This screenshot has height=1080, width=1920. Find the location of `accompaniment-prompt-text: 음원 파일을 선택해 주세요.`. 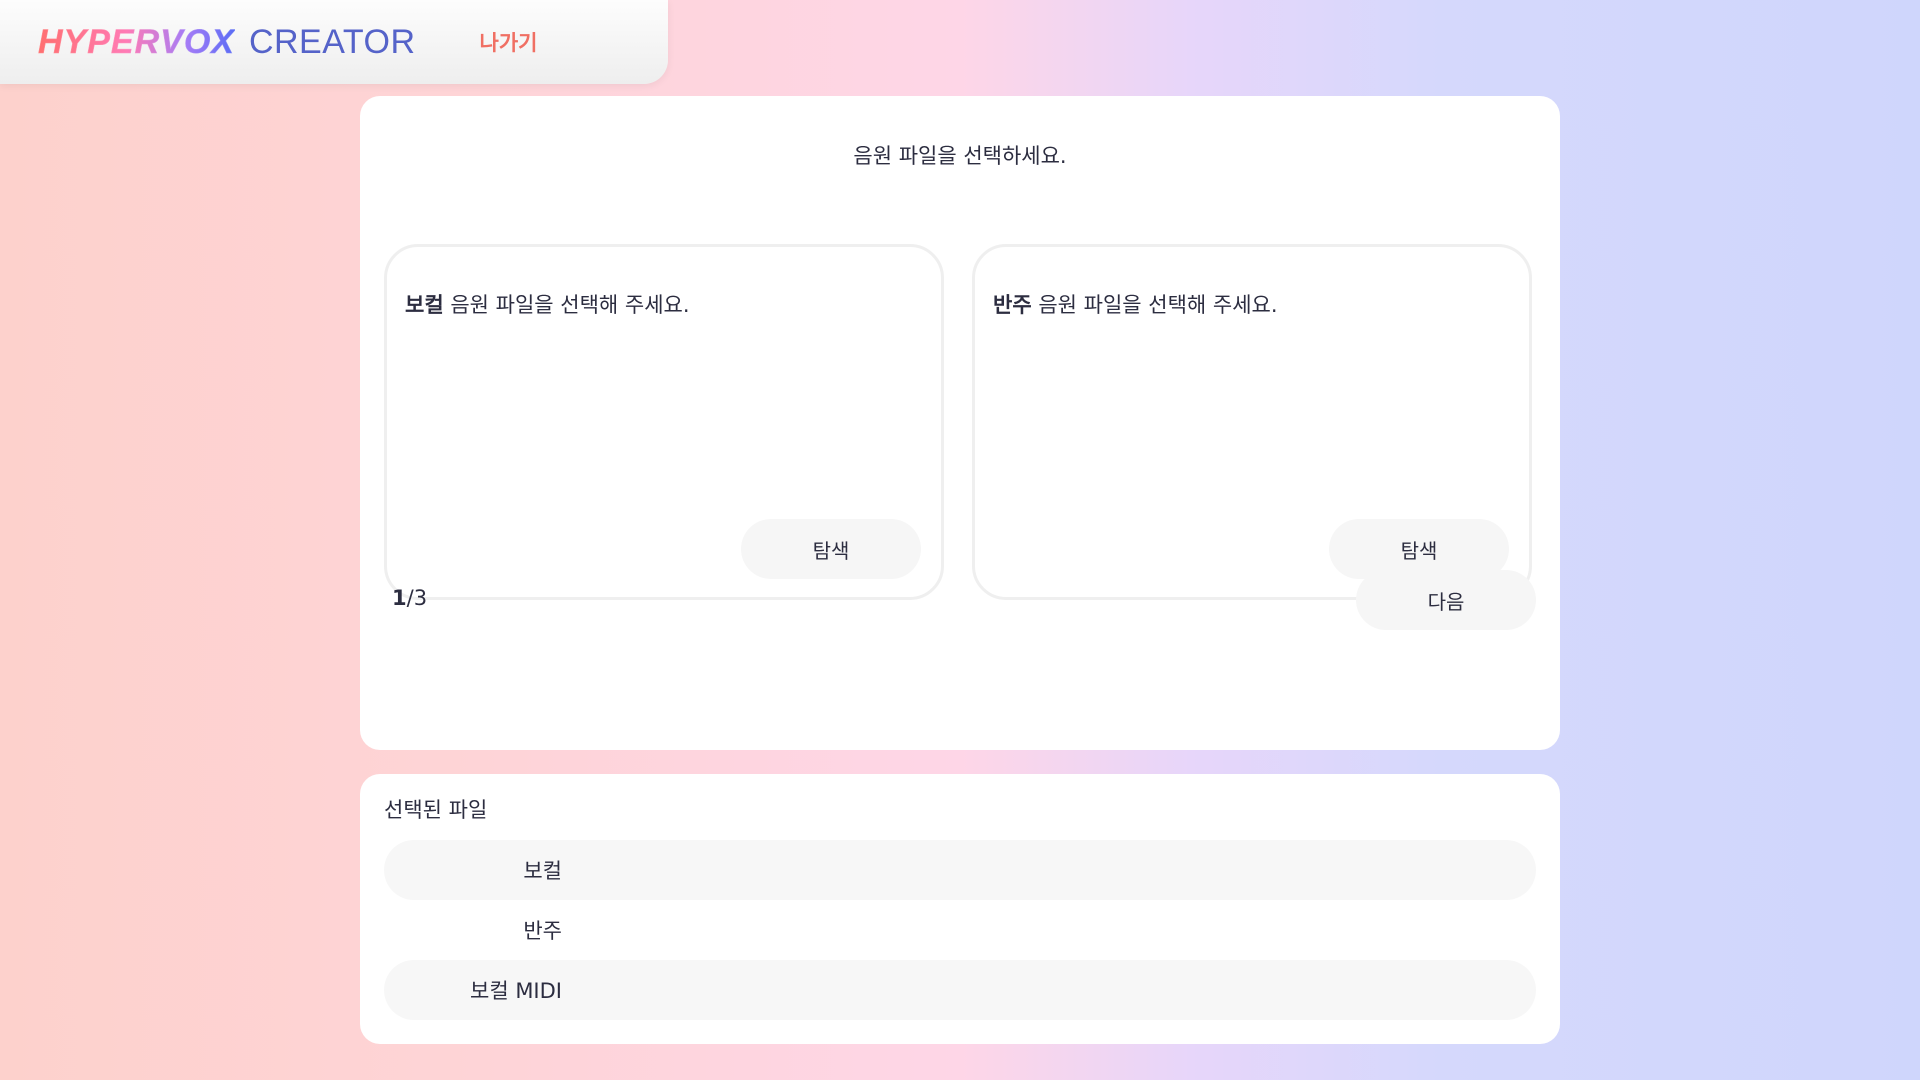

accompaniment-prompt-text: 음원 파일을 선택해 주세요. is located at coordinates (1154, 305).